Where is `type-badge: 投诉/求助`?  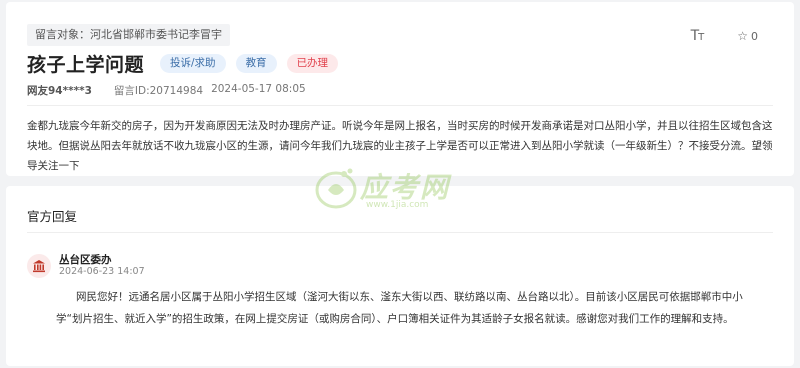
type-badge: 投诉/求助 is located at coordinates (193, 63).